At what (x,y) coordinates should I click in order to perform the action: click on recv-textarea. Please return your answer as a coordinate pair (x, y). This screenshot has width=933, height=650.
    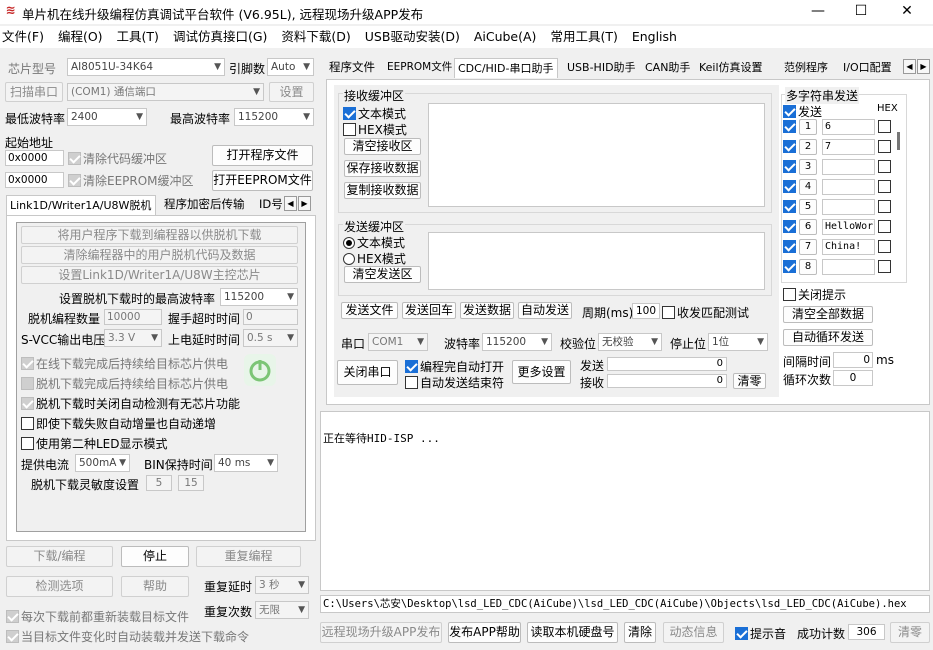
    Looking at the image, I should click on (596, 155).